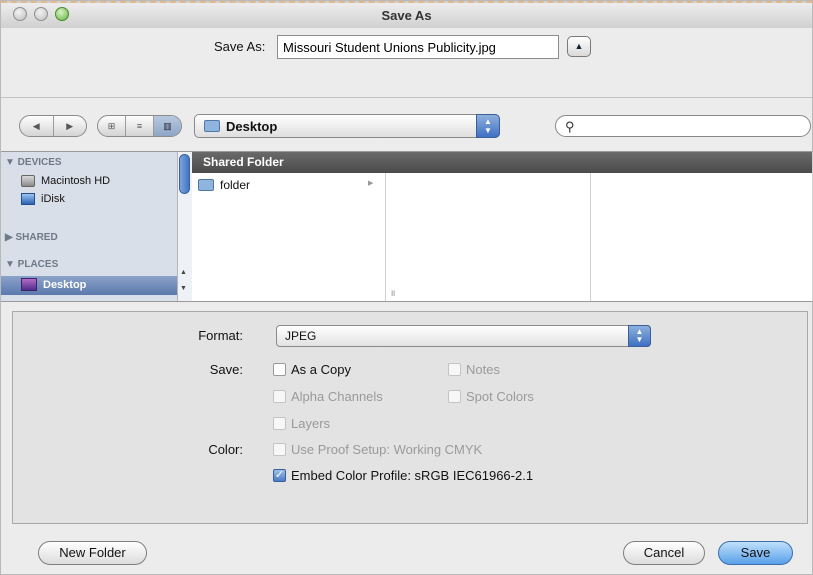 The image size is (813, 575). Describe the element at coordinates (31, 264) in the screenshot. I see `sidebar-header-places: ▼ PLACES` at that location.